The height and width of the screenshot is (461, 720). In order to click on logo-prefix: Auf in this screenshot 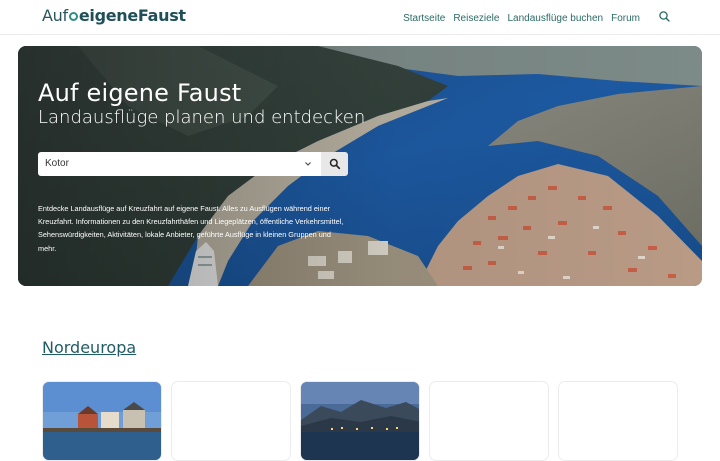, I will do `click(55, 15)`.